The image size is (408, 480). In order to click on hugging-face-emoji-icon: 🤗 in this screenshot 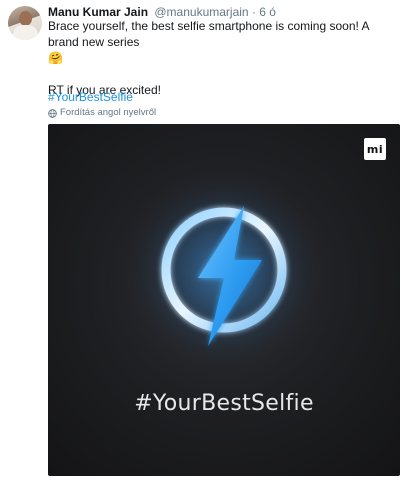, I will do `click(55, 58)`.